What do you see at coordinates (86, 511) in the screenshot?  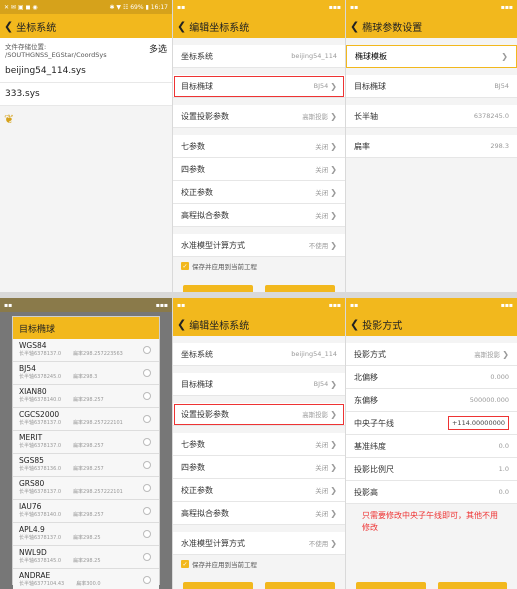 I see `ellipsoid-option: IAU76 长半轴6378140.0 扁率298.257` at bounding box center [86, 511].